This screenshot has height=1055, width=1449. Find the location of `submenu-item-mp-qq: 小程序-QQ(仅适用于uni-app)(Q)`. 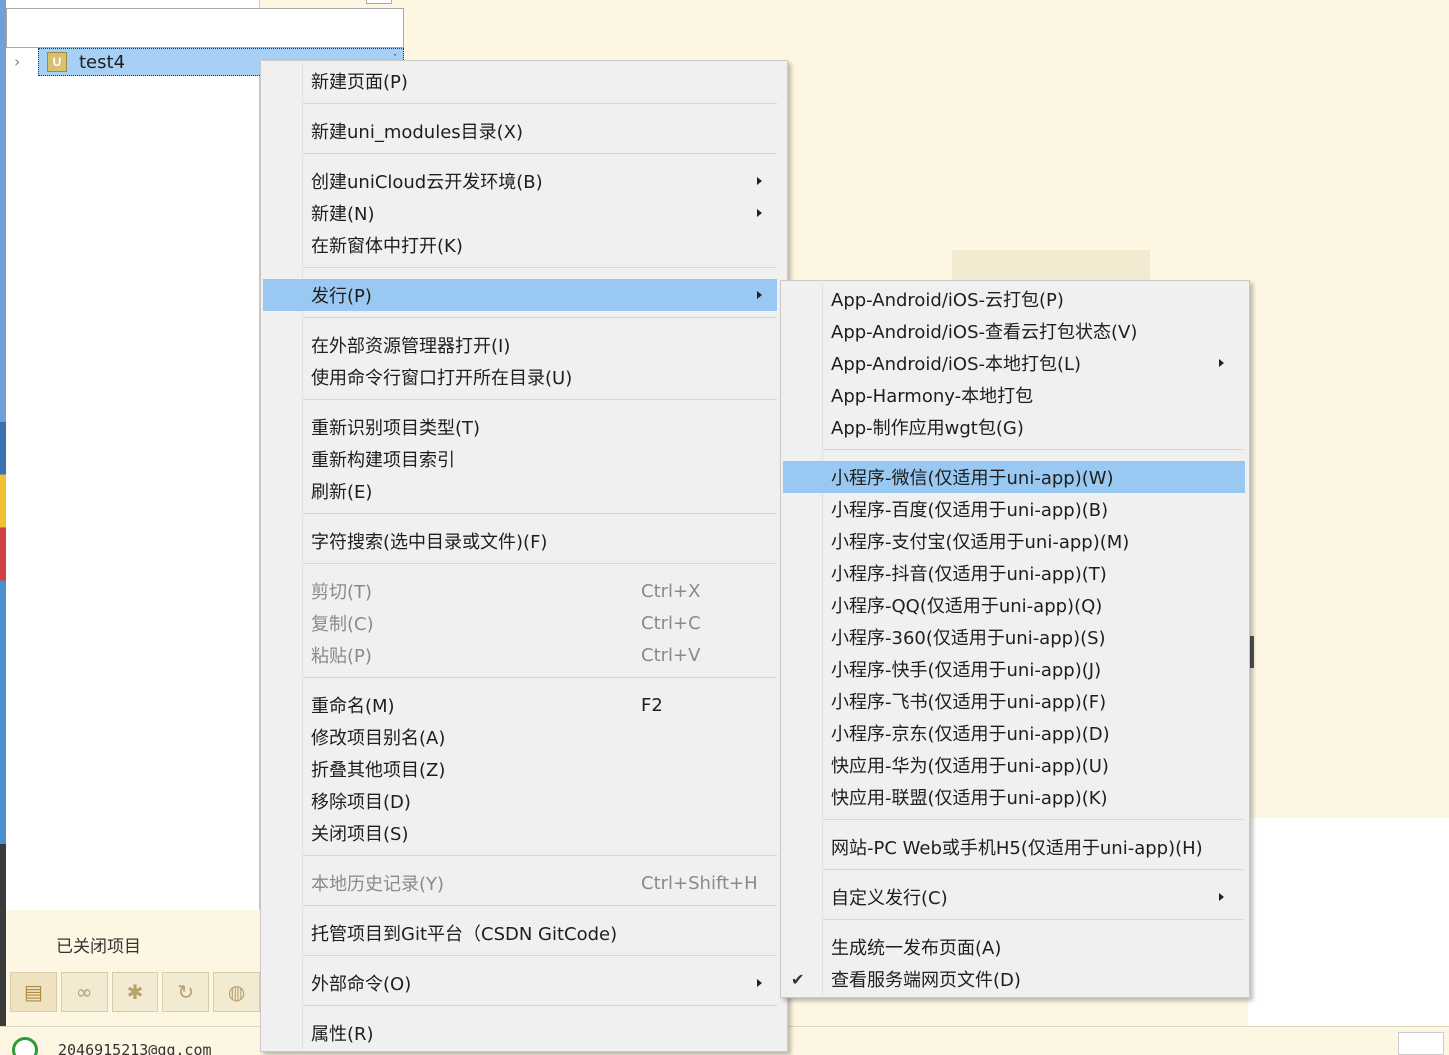

submenu-item-mp-qq: 小程序-QQ(仅适用于uni-app)(Q) is located at coordinates (1014, 605).